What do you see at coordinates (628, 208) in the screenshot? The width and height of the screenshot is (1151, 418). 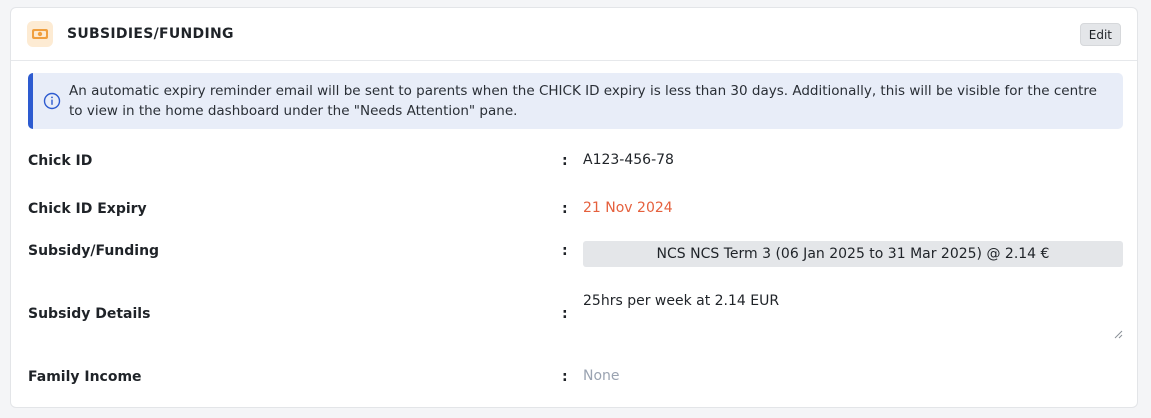 I see `chick-id-expiry-value: 21 Nov 2024` at bounding box center [628, 208].